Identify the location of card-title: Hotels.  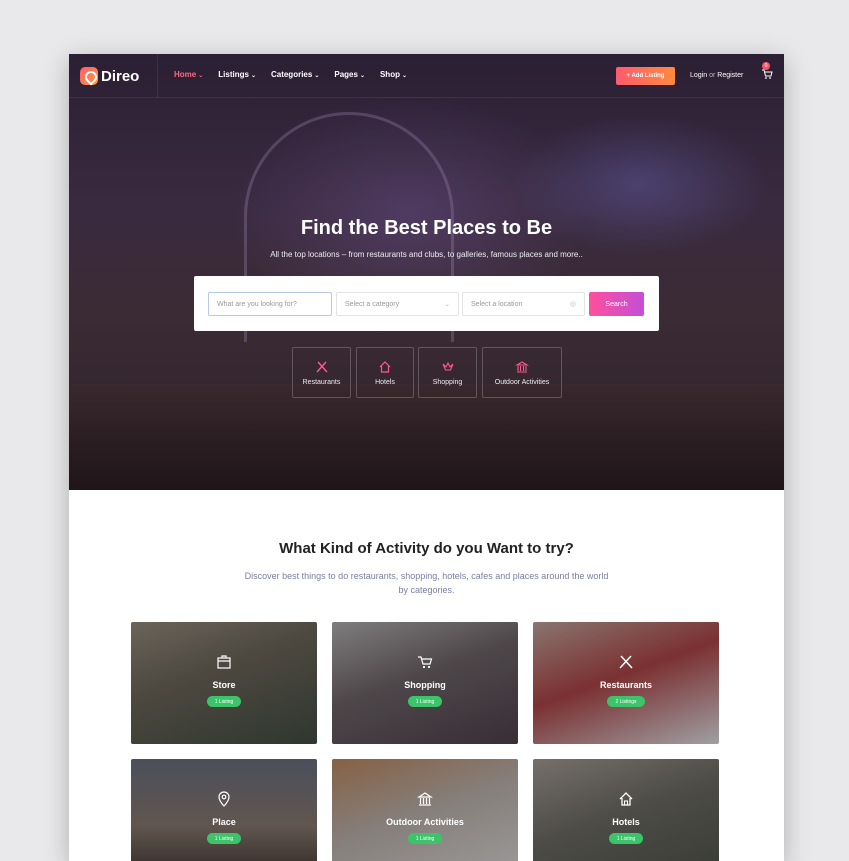
(626, 822).